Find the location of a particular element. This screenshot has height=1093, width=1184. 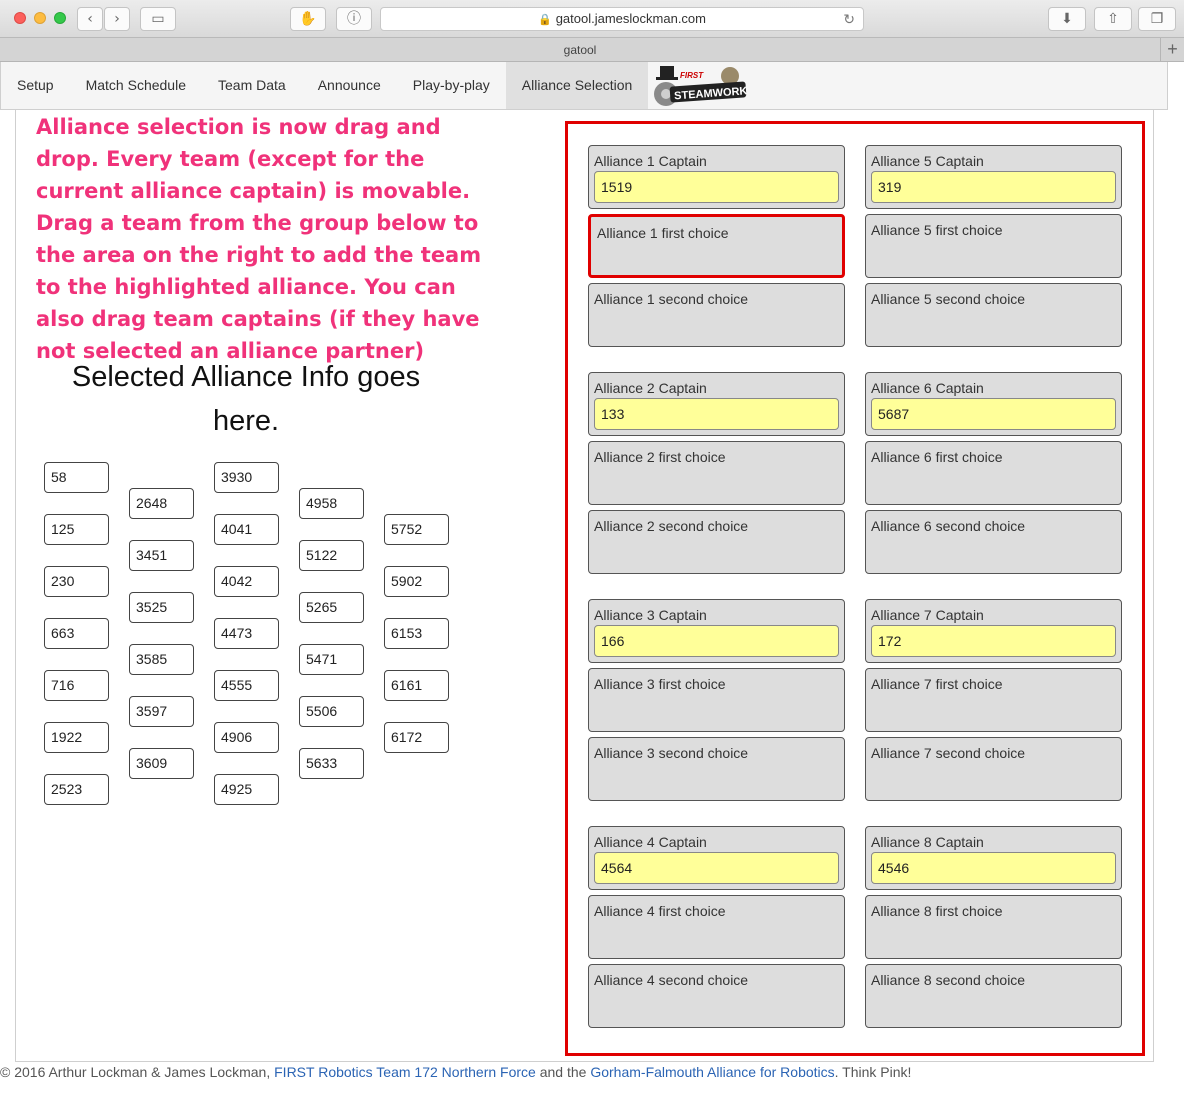

alliance-6-captain-slot: Alliance 6 Captain 5687 is located at coordinates (993, 404).